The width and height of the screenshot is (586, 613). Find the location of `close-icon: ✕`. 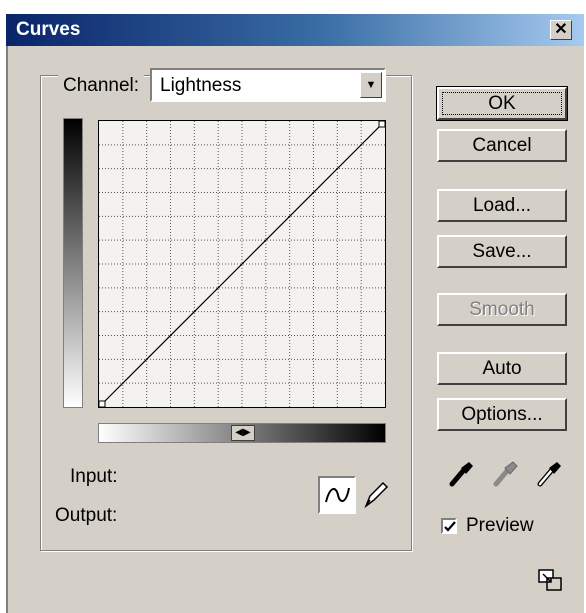

close-icon: ✕ is located at coordinates (561, 29).